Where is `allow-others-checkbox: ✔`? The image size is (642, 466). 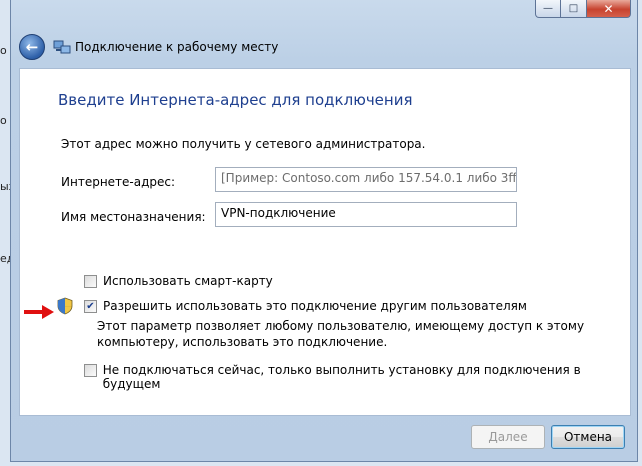 allow-others-checkbox: ✔ is located at coordinates (90, 306).